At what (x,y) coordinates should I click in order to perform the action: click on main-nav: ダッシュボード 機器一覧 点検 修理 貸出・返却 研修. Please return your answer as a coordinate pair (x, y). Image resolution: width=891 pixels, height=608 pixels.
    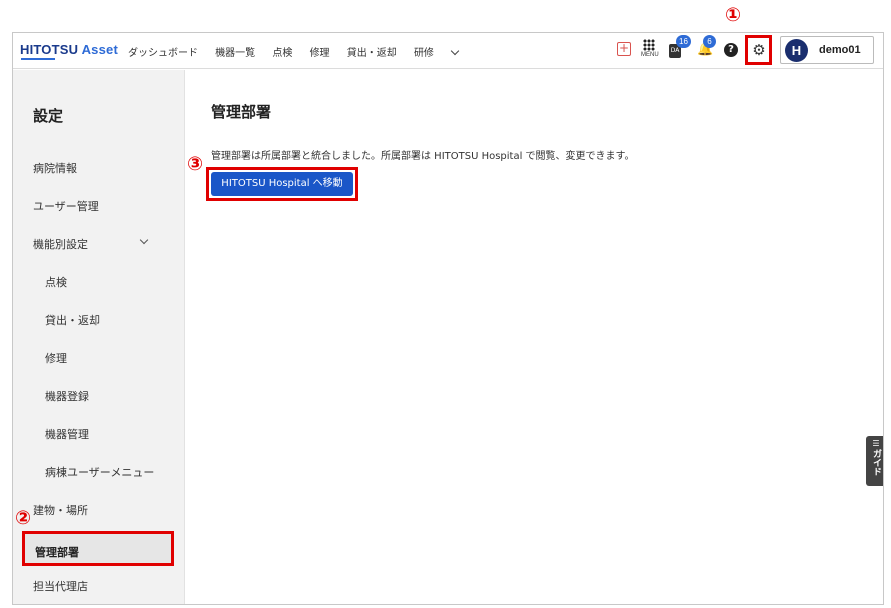
    Looking at the image, I should click on (300, 51).